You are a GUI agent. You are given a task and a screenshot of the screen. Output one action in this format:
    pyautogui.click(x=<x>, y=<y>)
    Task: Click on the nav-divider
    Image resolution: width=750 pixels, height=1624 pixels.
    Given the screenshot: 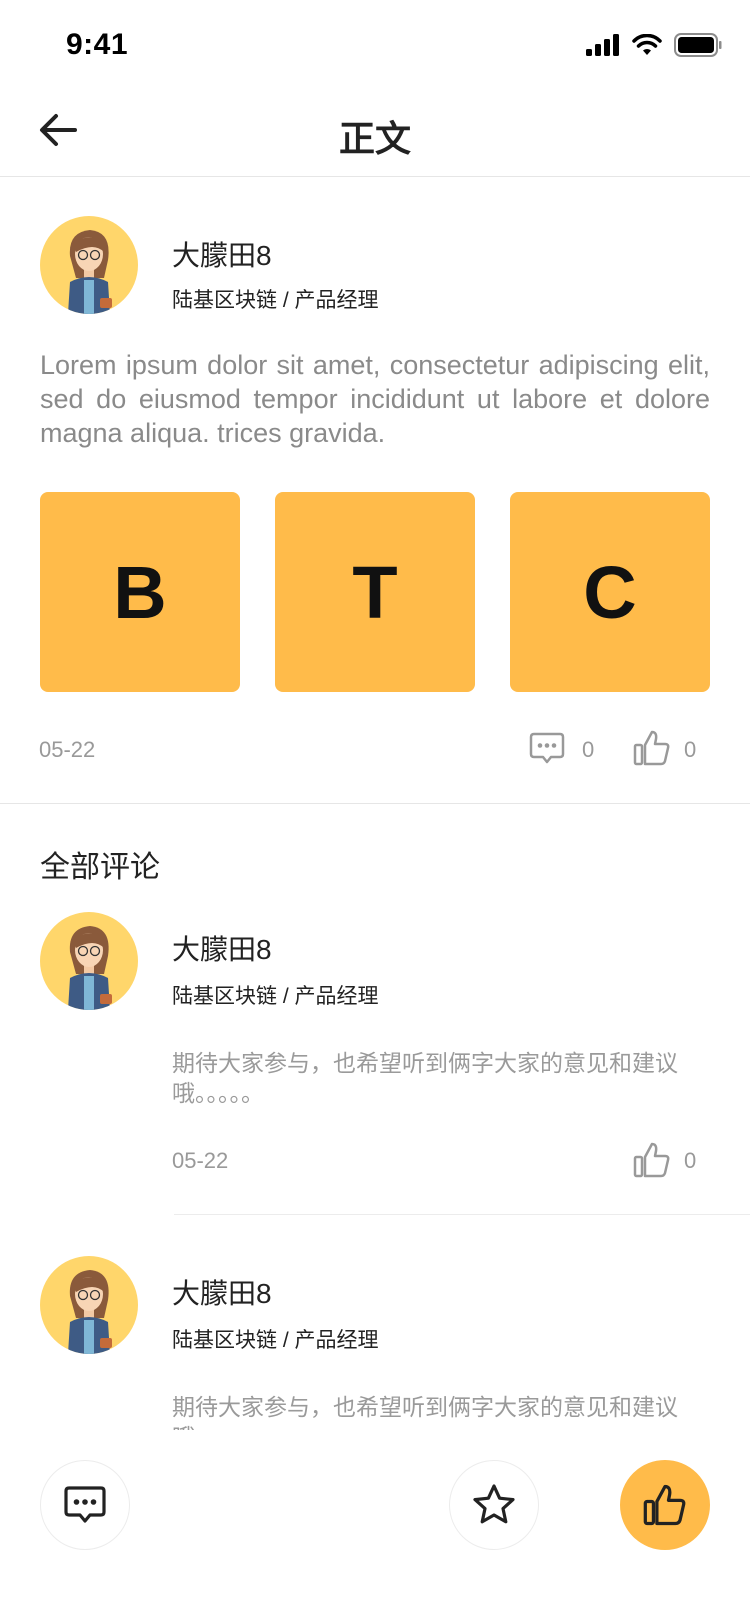 What is the action you would take?
    pyautogui.click(x=375, y=176)
    